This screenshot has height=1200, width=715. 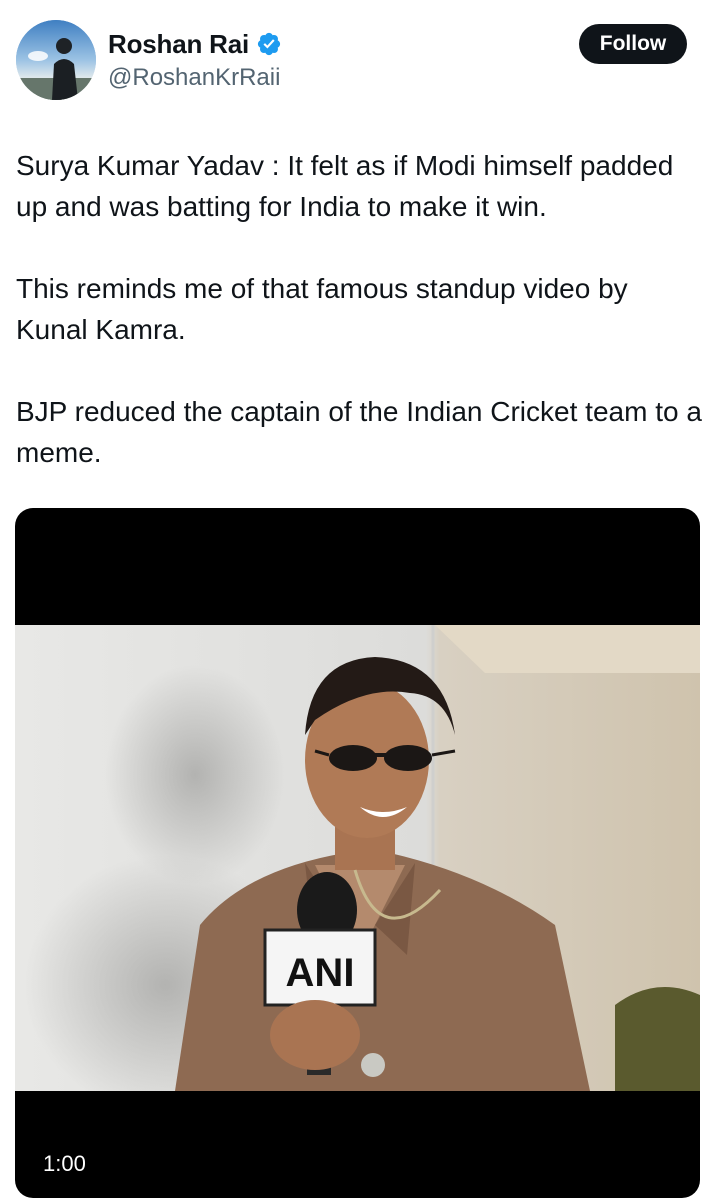 I want to click on author-handle: @RoshanKrRaii, so click(x=194, y=78).